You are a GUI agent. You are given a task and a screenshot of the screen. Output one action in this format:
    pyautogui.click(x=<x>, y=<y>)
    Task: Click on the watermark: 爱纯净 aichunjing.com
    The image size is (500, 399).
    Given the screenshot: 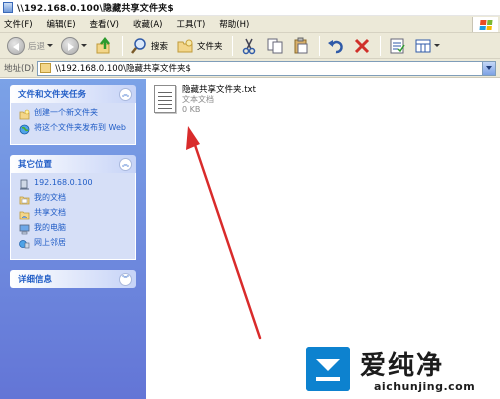 What is the action you would take?
    pyautogui.click(x=401, y=370)
    